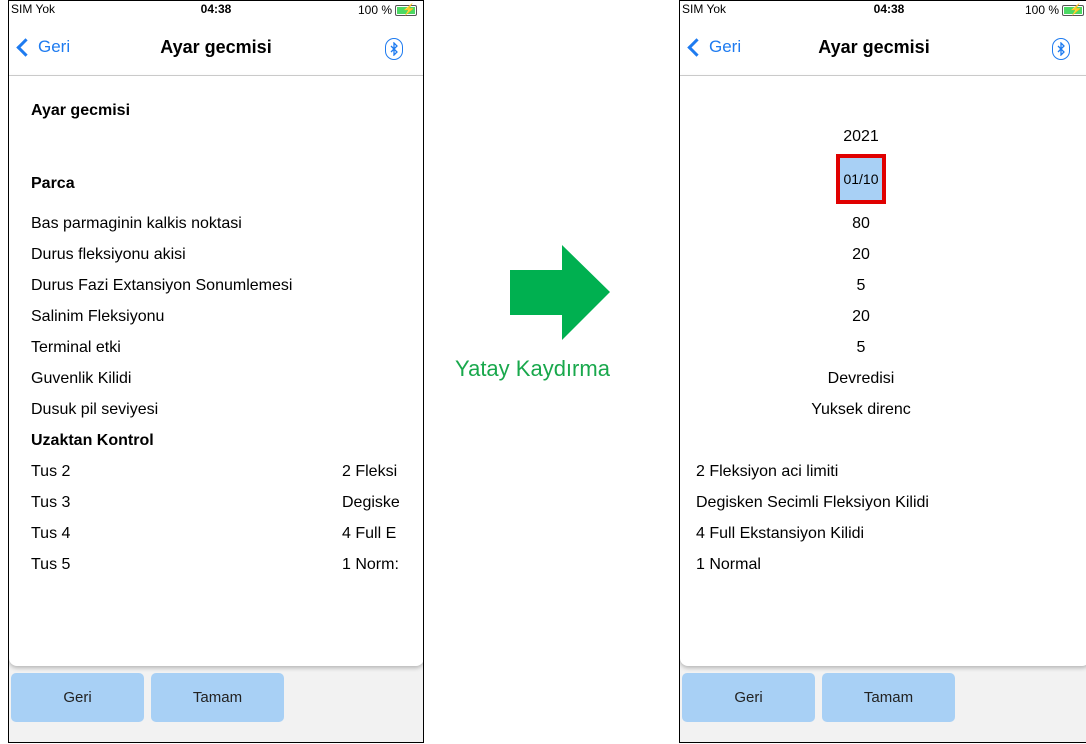 The image size is (1086, 744). What do you see at coordinates (370, 564) in the screenshot?
I see `remote-row-value: 1 Norm:` at bounding box center [370, 564].